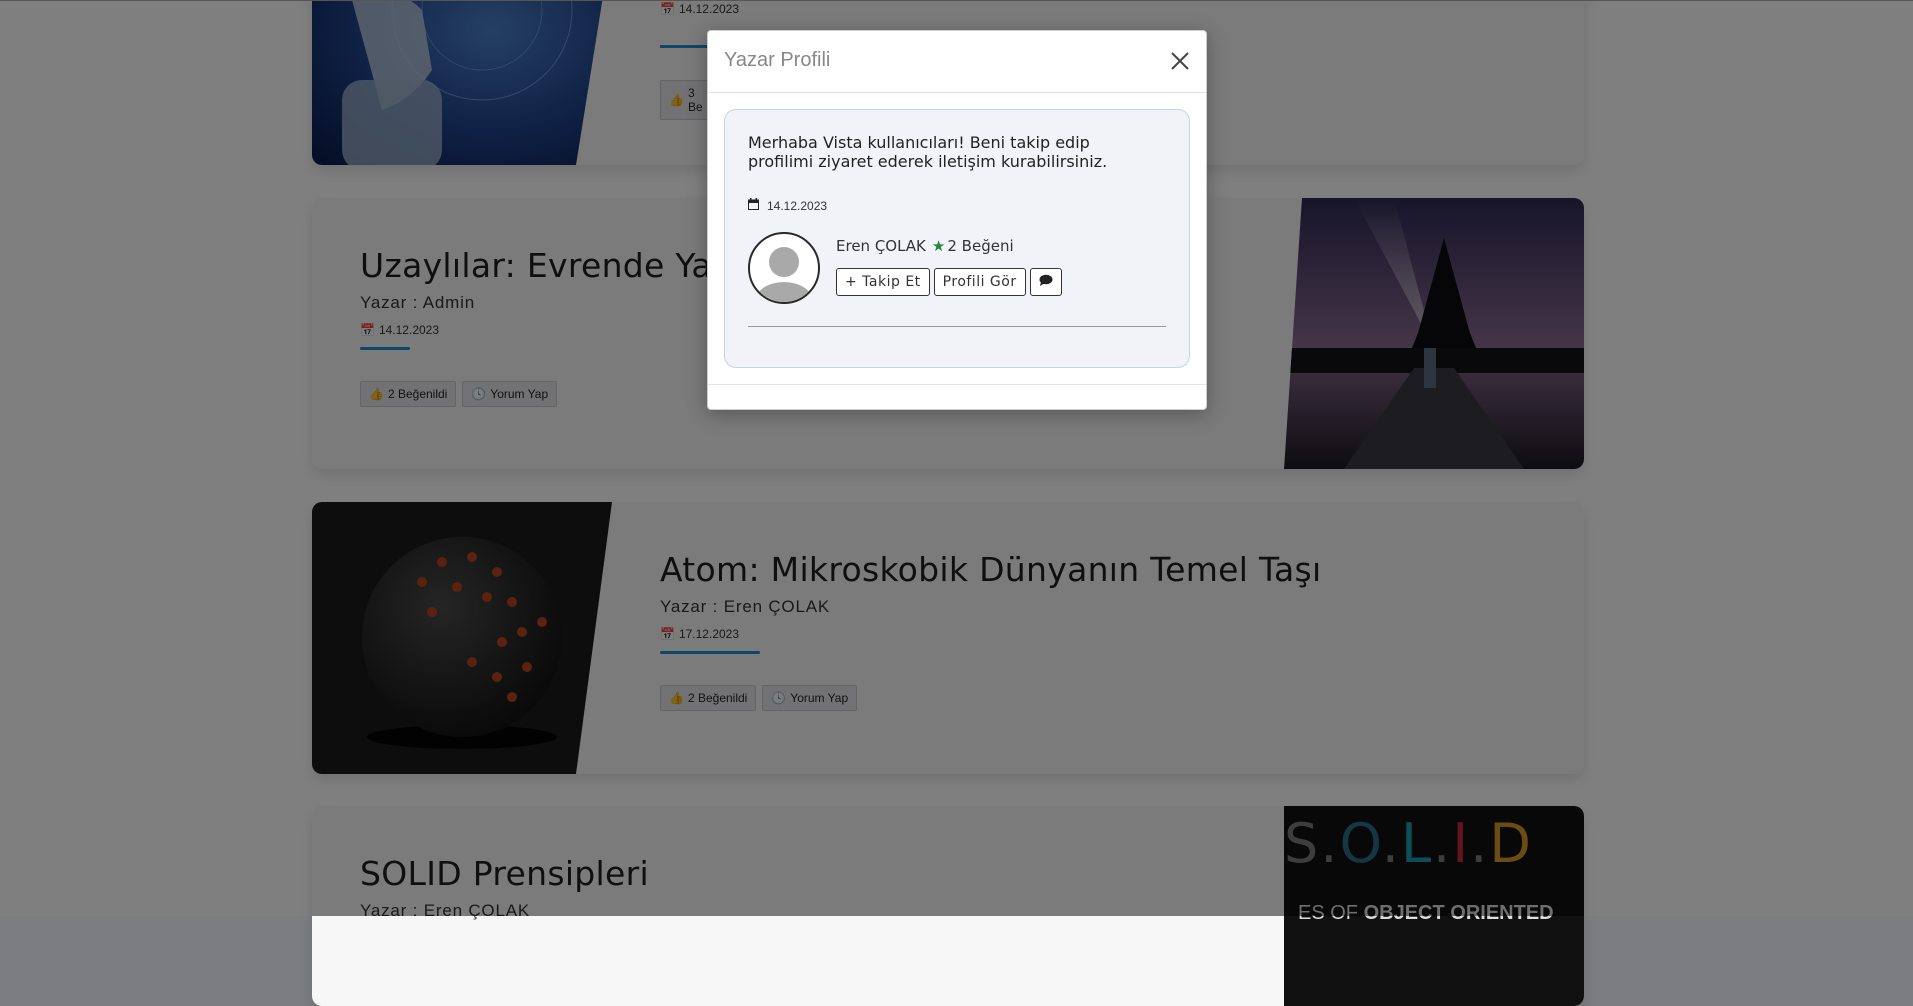 This screenshot has height=1006, width=1913. I want to click on chat-bubble-icon, so click(1046, 282).